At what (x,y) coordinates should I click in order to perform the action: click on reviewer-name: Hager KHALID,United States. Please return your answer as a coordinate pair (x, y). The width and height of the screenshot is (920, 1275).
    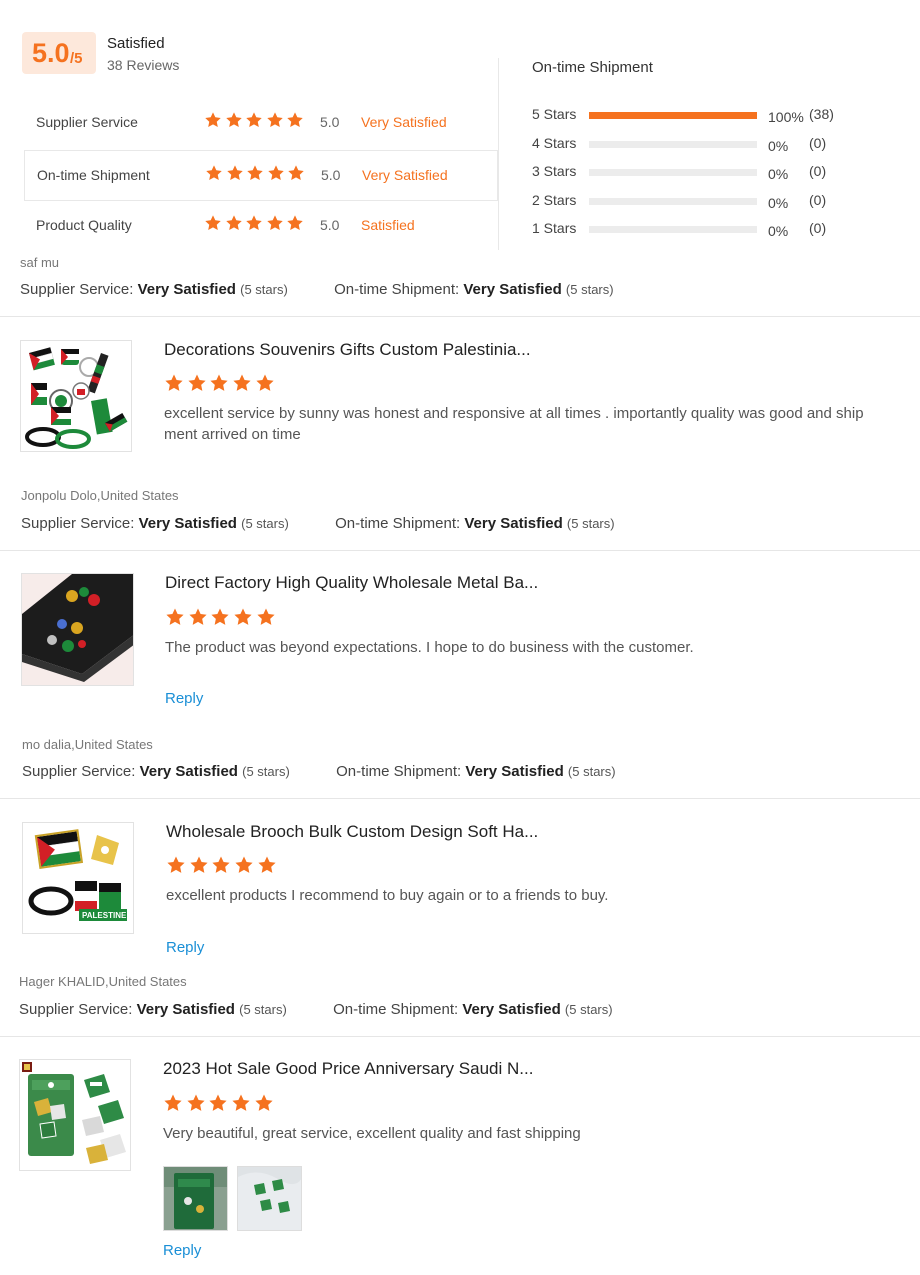
    Looking at the image, I should click on (103, 981).